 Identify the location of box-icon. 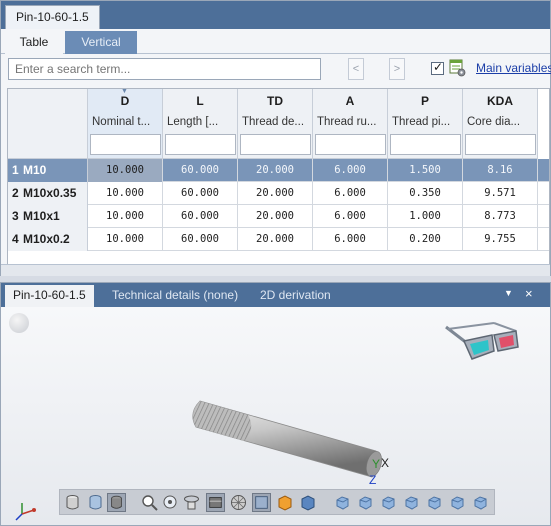
(307, 502).